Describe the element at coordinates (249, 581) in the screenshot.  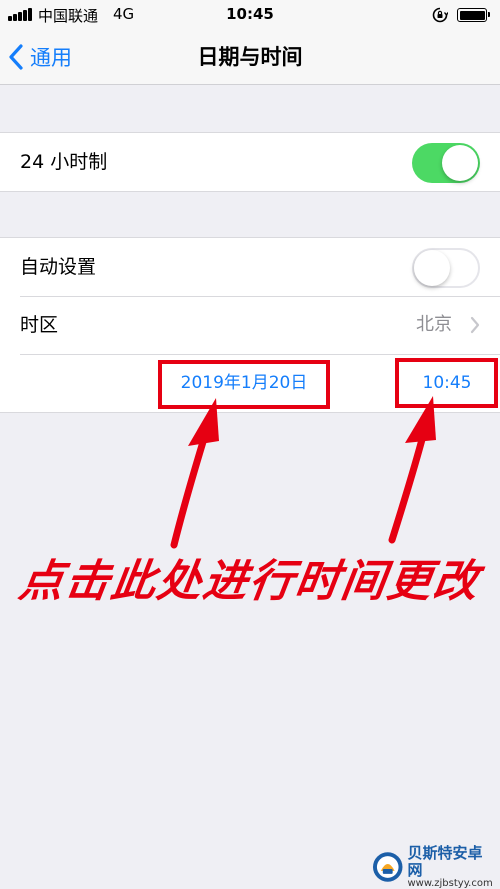
I see `annotation-caption: 点击此处进行时间更改` at that location.